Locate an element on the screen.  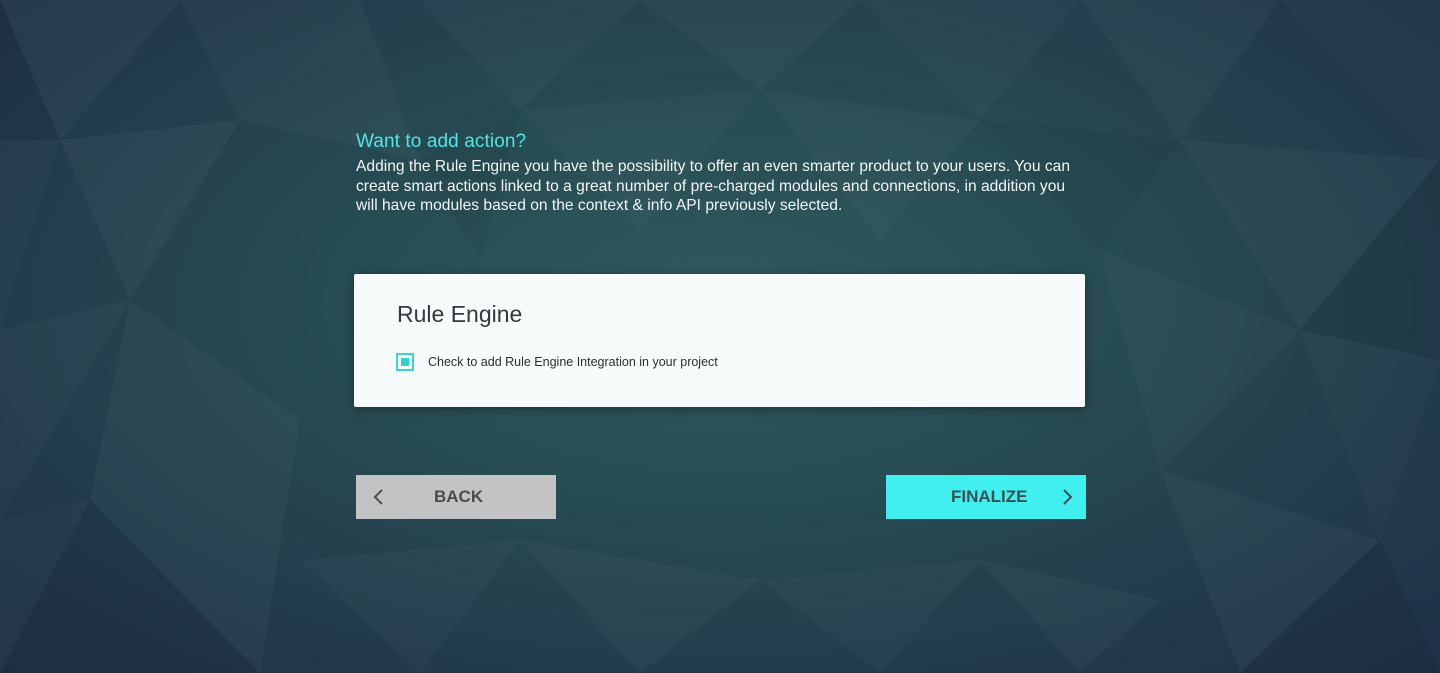
chevron-left-icon is located at coordinates (378, 497).